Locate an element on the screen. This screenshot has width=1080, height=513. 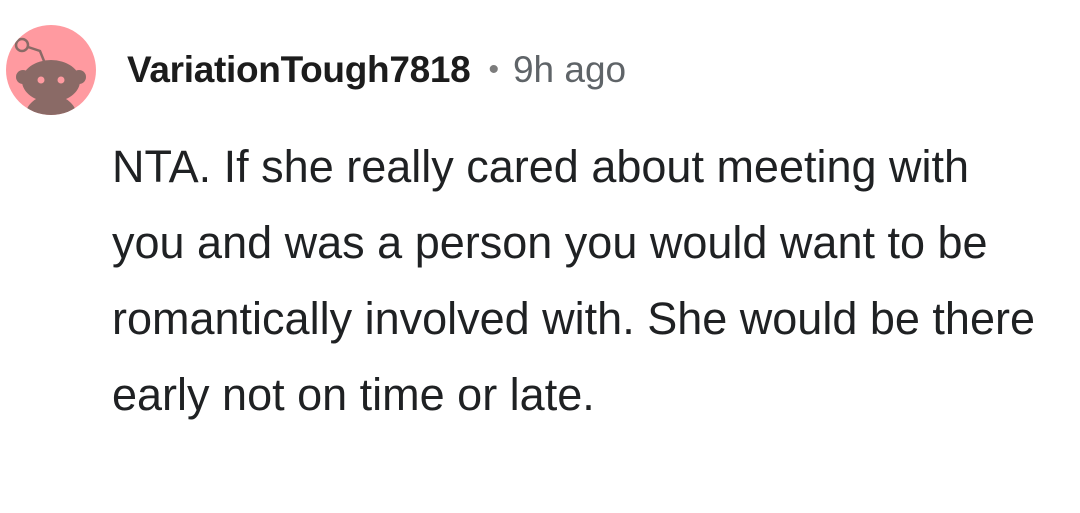
timestamp: 9h ago is located at coordinates (569, 69).